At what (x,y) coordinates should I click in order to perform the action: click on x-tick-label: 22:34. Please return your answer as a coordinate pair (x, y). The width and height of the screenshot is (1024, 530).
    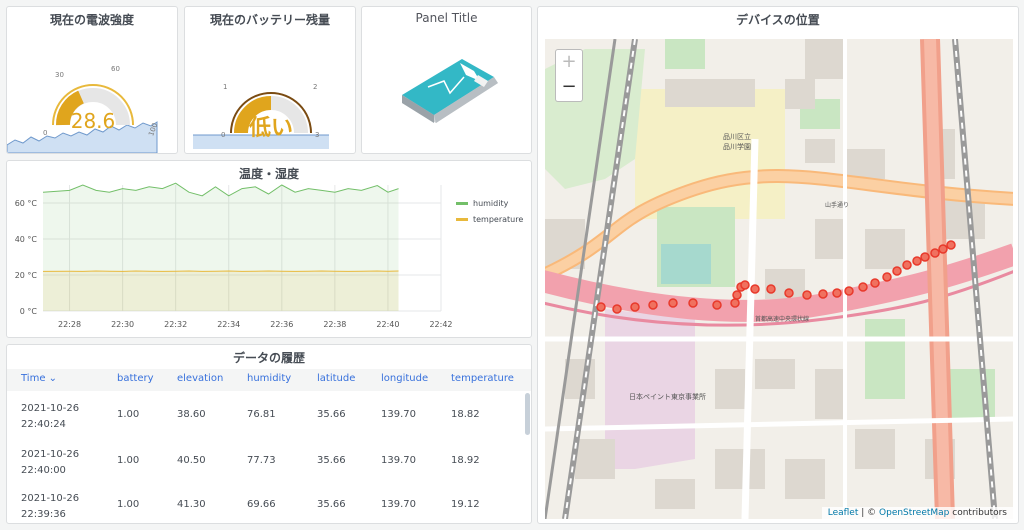
    Looking at the image, I should click on (228, 324).